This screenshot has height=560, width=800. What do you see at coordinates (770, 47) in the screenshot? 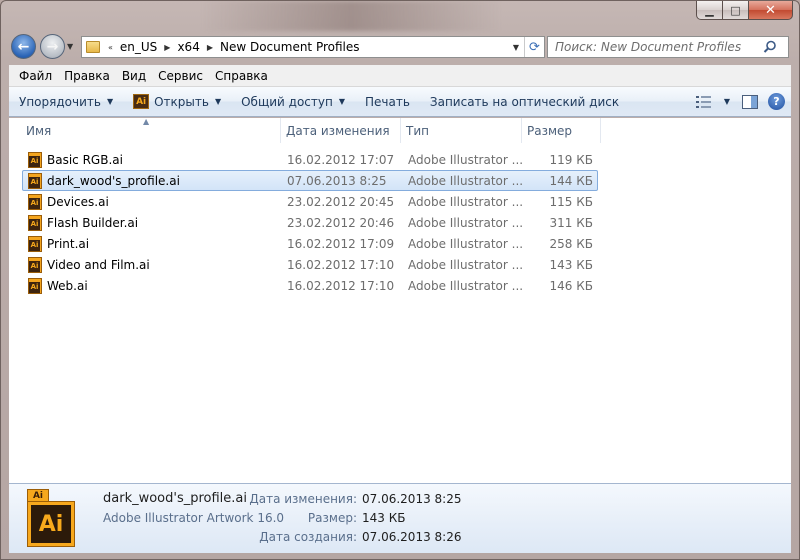
I see `search-icon` at bounding box center [770, 47].